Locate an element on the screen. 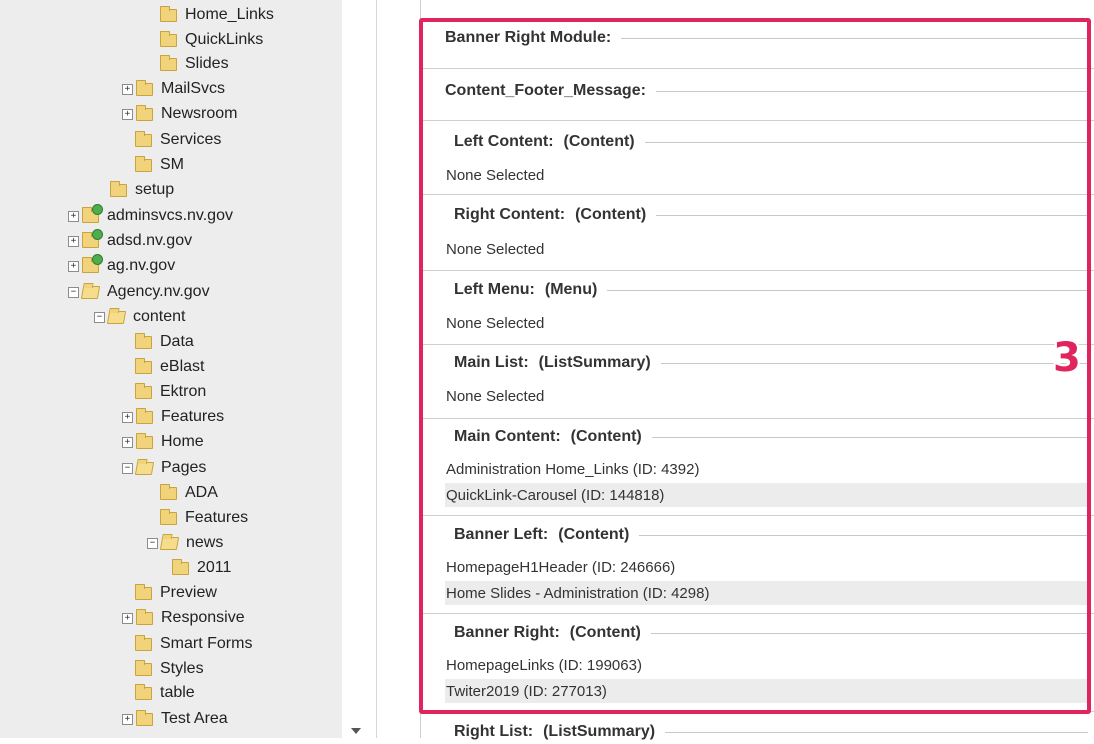 This screenshot has width=1094, height=744. tree-item-features: + Features is located at coordinates (173, 417).